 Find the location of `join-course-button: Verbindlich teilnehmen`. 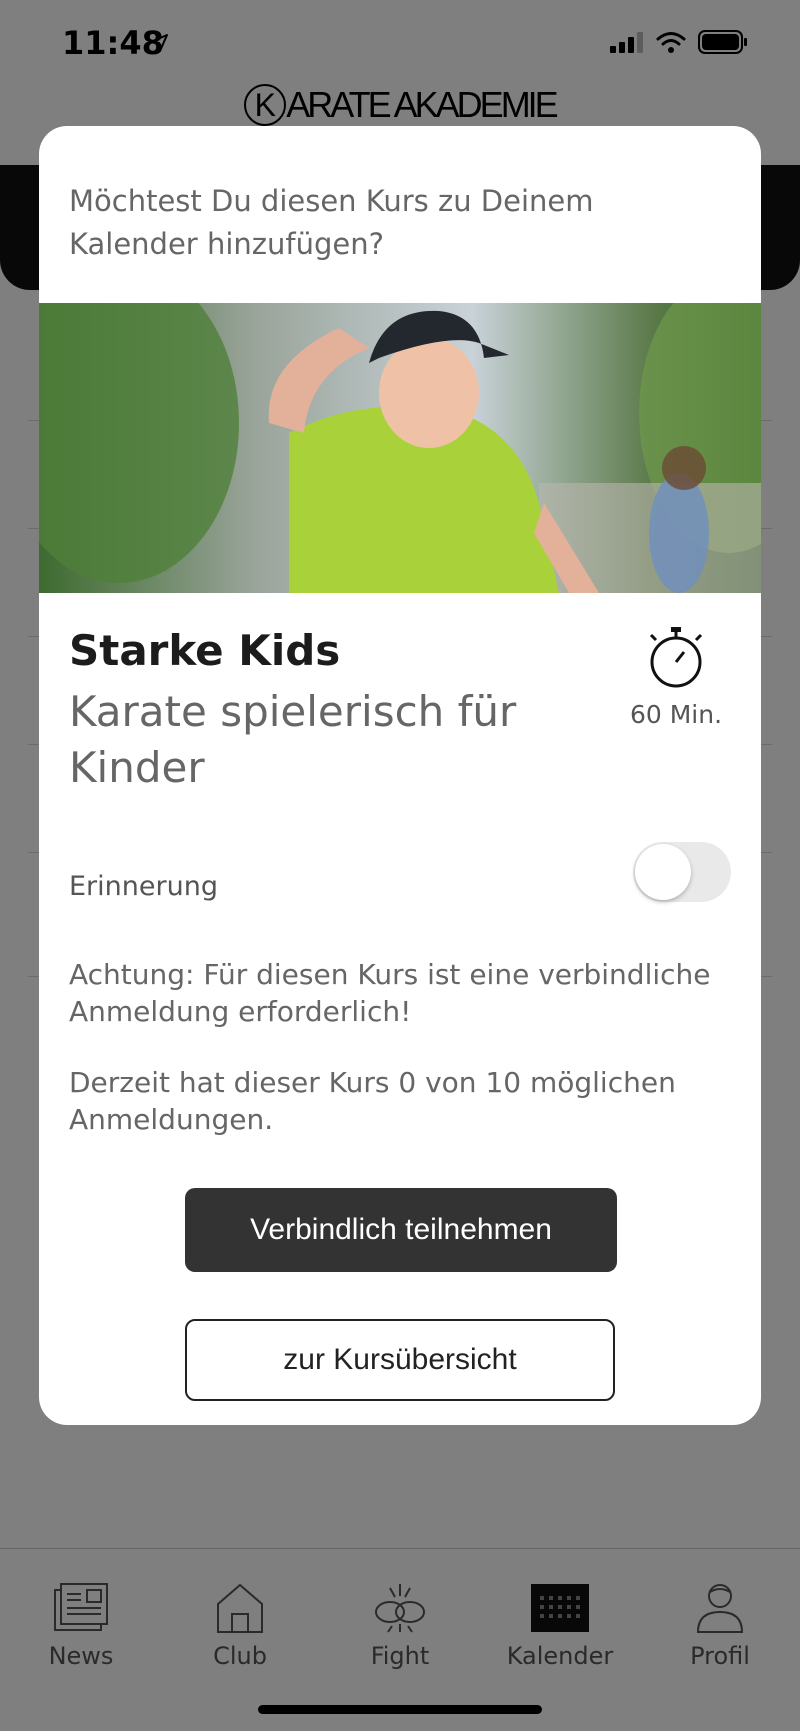

join-course-button: Verbindlich teilnehmen is located at coordinates (401, 1230).